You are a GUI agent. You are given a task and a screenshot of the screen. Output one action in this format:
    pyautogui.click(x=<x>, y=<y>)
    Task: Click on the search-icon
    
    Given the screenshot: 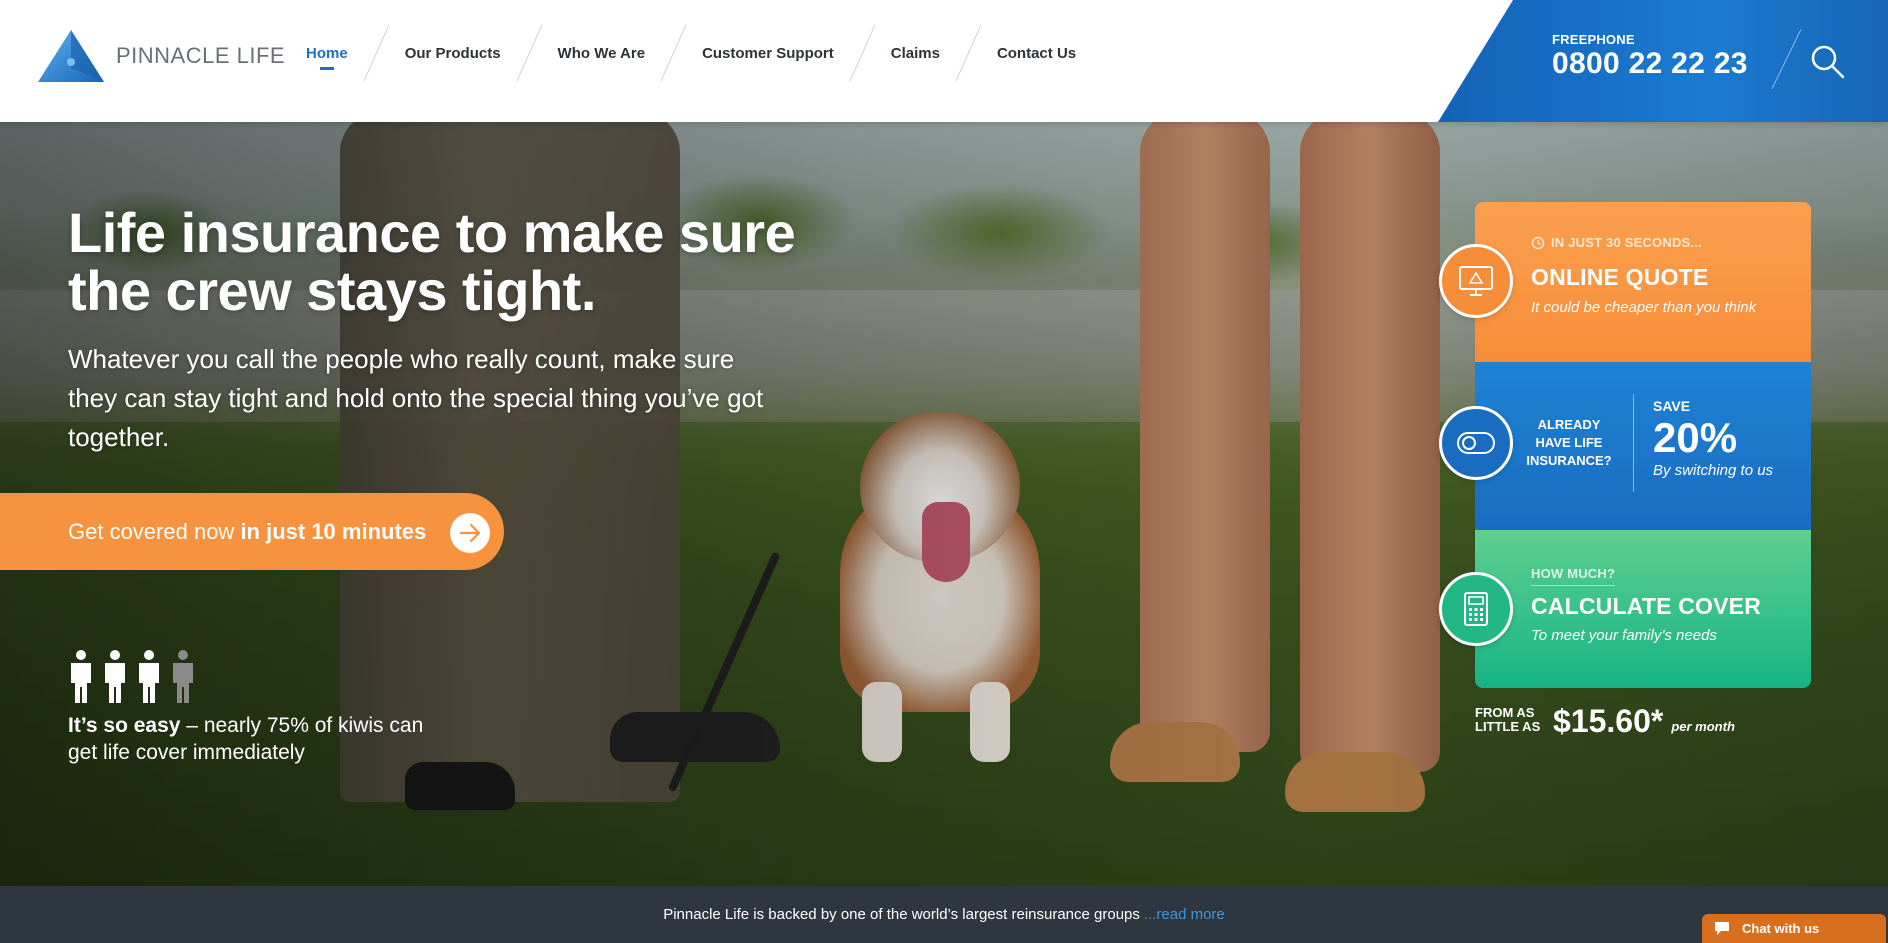 What is the action you would take?
    pyautogui.click(x=1828, y=62)
    